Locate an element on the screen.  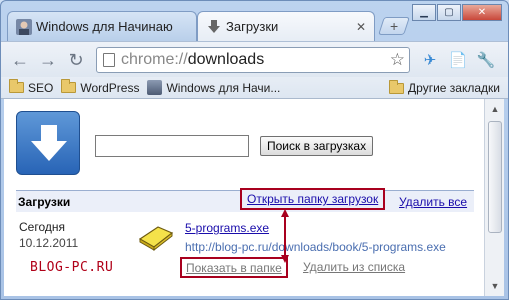
delete-all-link: Удалить все is located at coordinates (433, 202).